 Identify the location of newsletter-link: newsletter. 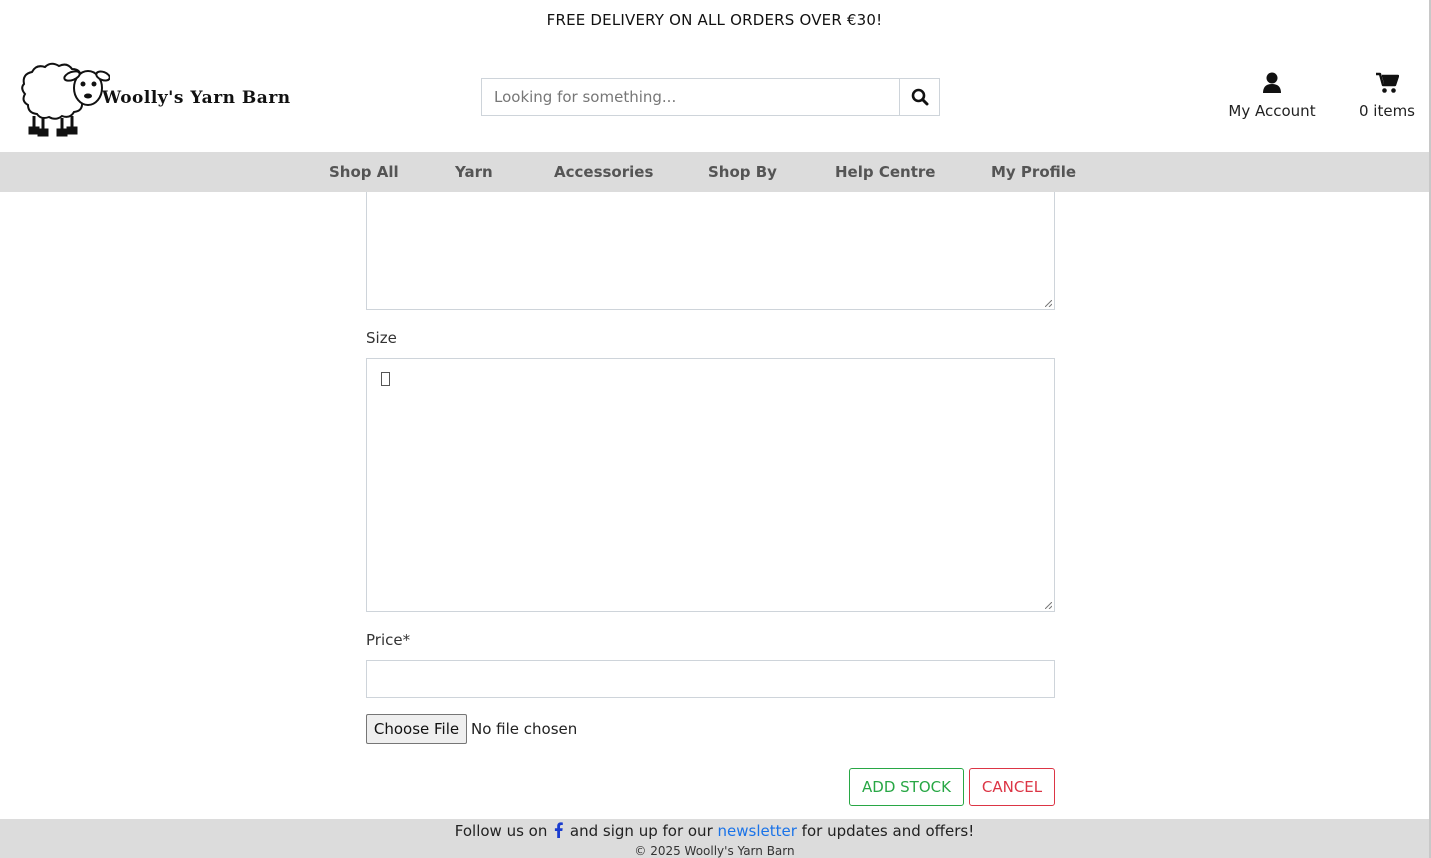
(757, 831).